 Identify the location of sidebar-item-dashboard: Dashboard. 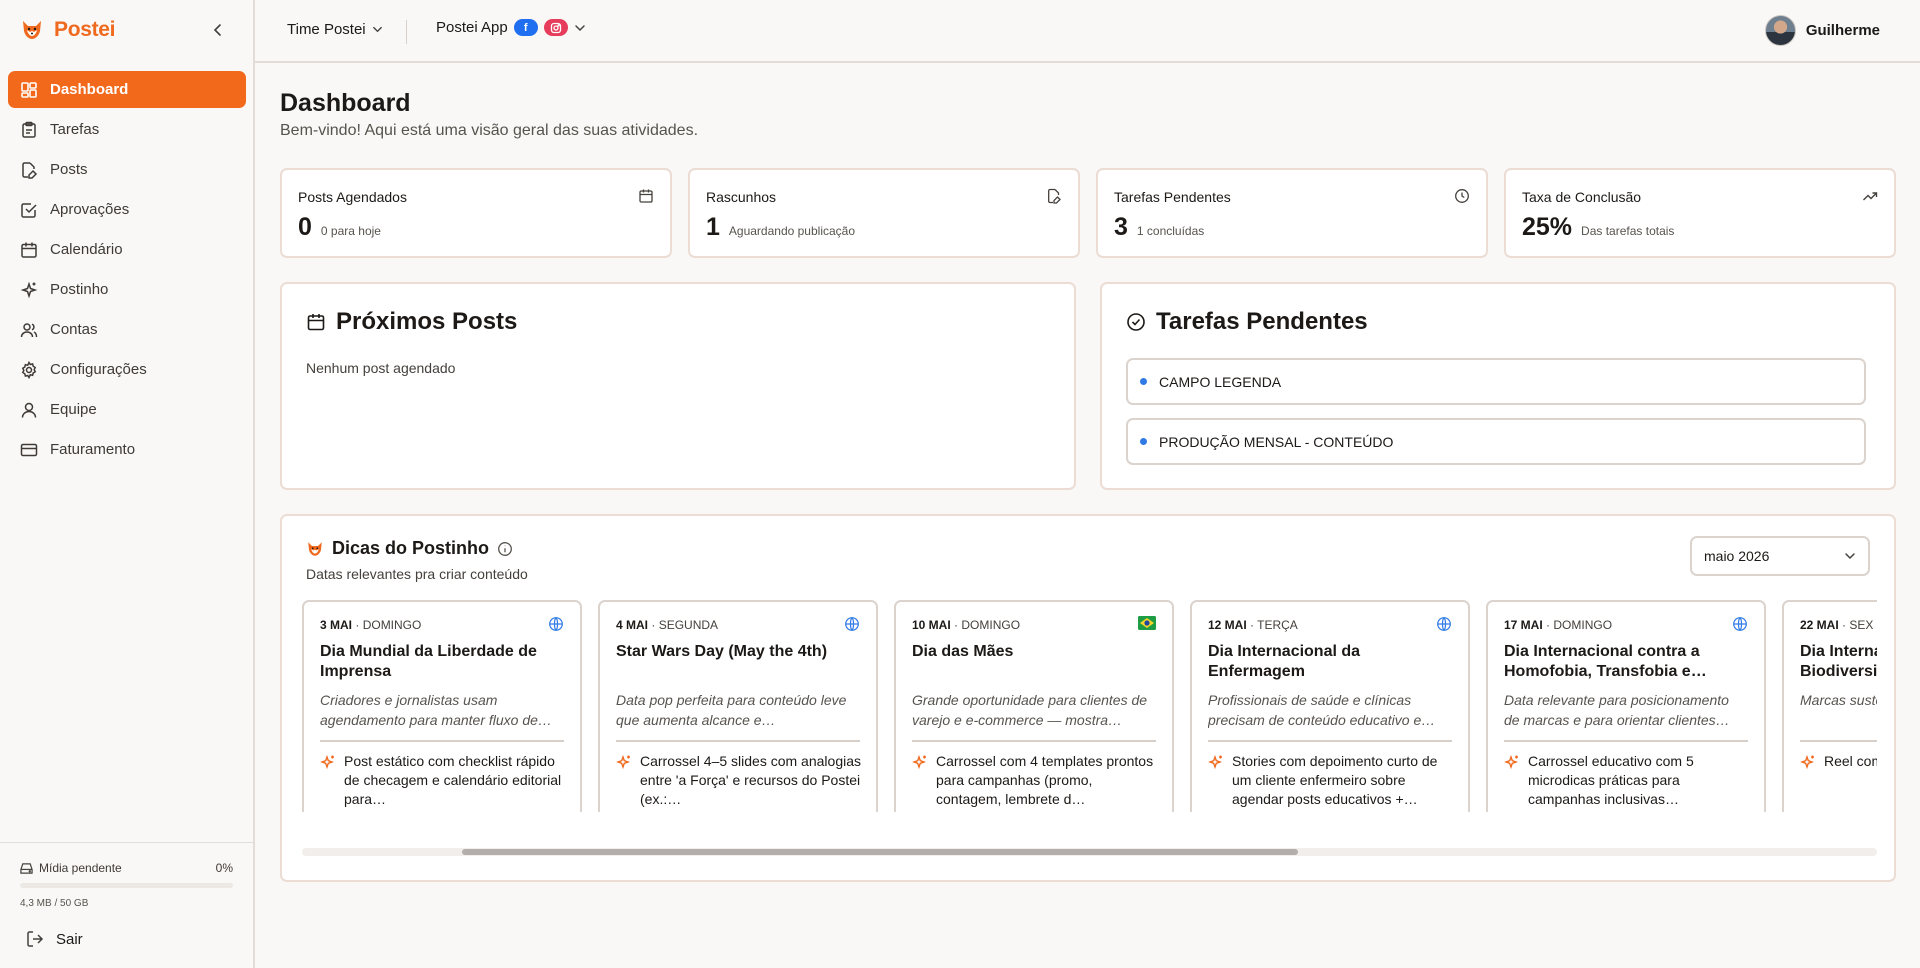
(127, 89).